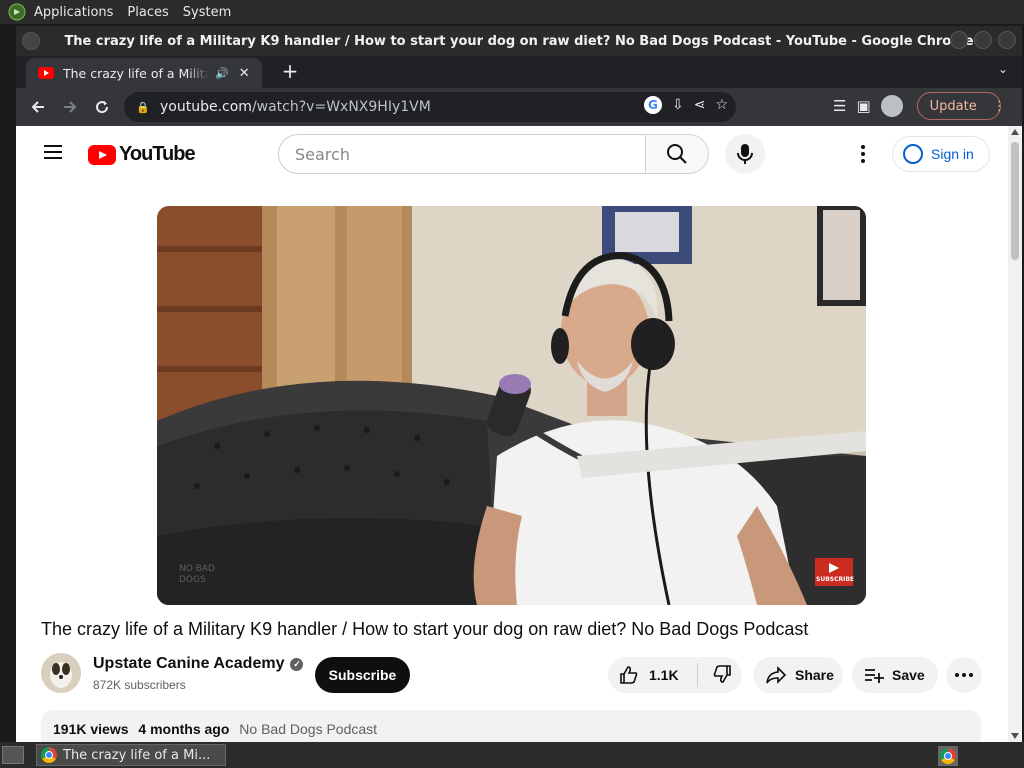  Describe the element at coordinates (53, 152) in the screenshot. I see `hamburger-menu-icon` at that location.